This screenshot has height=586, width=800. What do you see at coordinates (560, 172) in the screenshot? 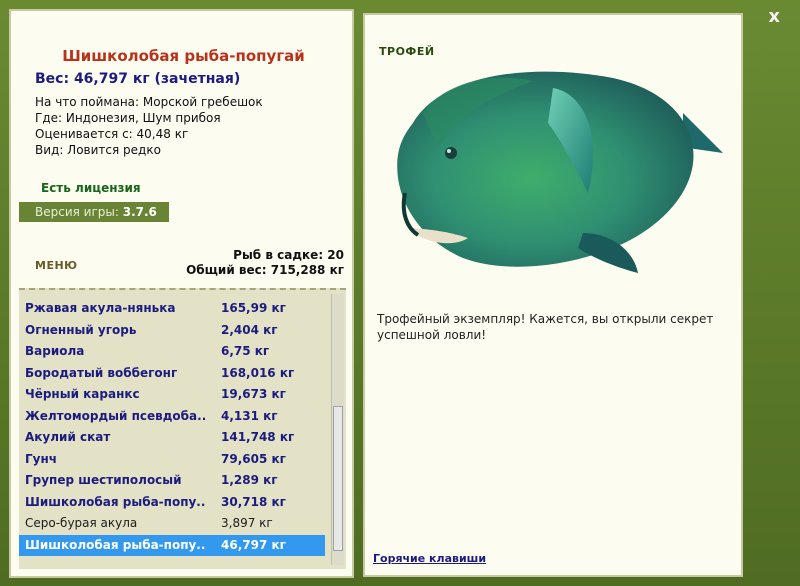
I see `fish-image` at bounding box center [560, 172].